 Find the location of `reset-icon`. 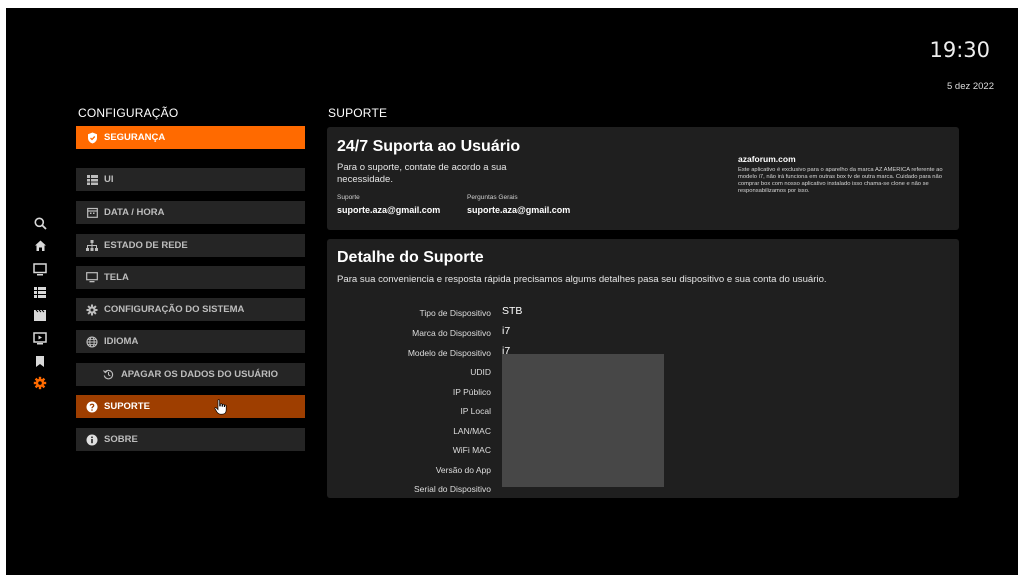

reset-icon is located at coordinates (109, 375).